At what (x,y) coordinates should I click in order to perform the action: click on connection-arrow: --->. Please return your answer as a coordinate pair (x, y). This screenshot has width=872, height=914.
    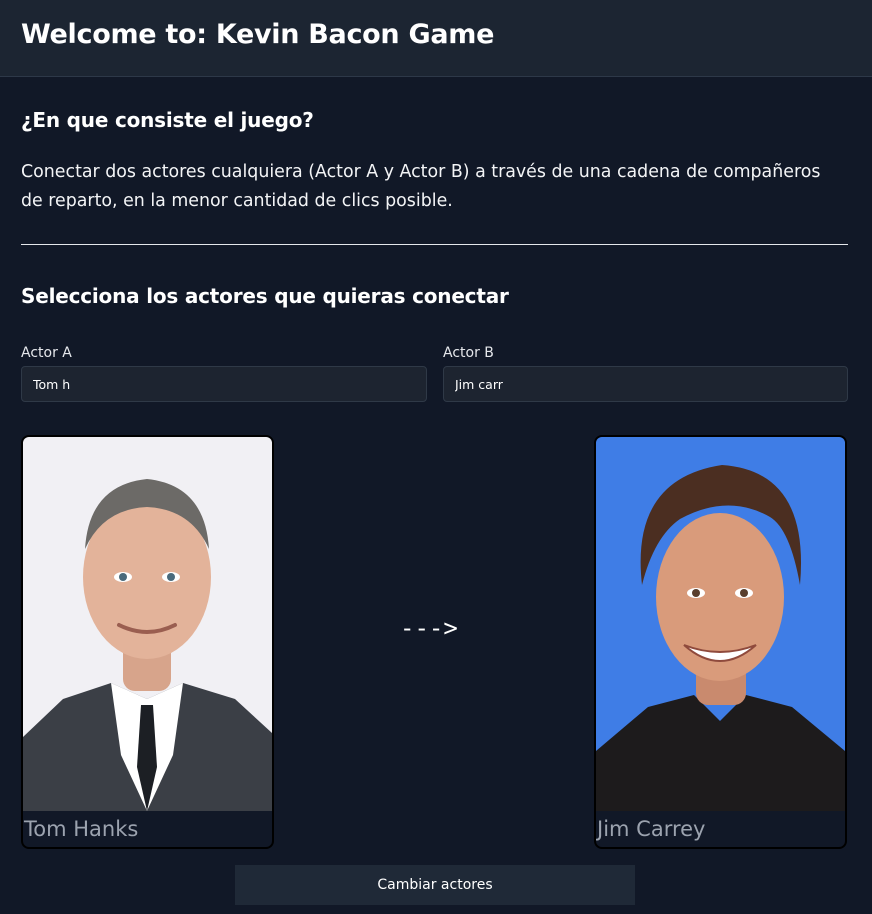
    Looking at the image, I should click on (429, 628).